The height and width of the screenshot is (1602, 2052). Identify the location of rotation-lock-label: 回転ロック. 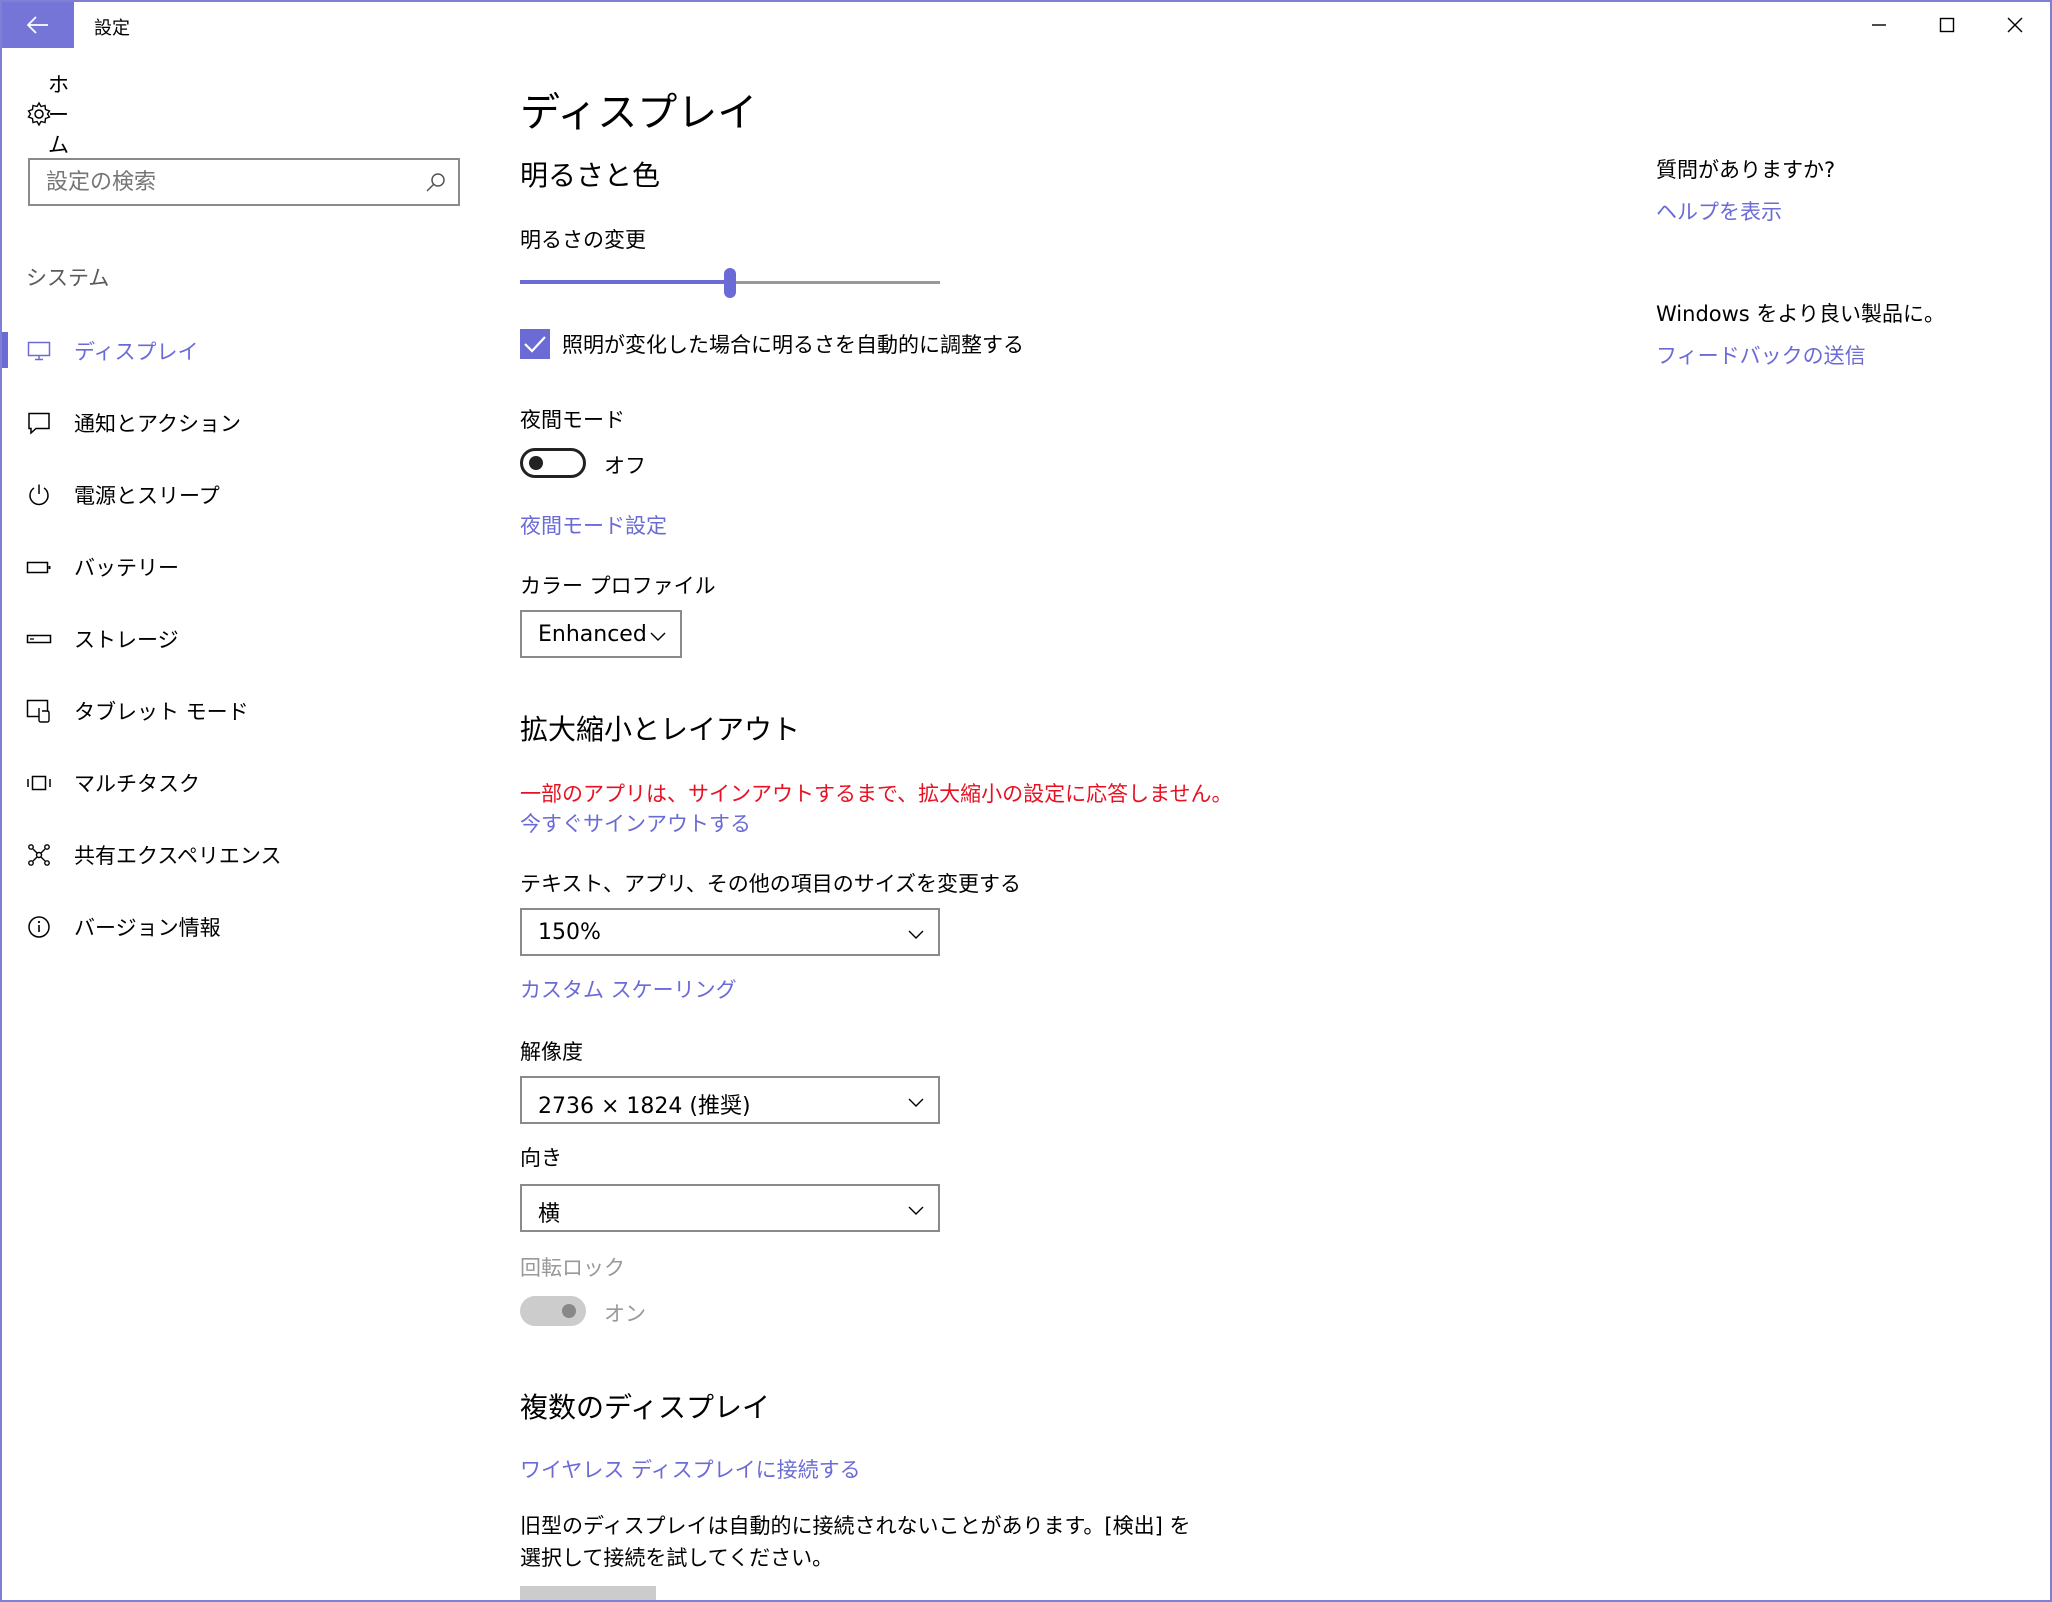
(572, 1268).